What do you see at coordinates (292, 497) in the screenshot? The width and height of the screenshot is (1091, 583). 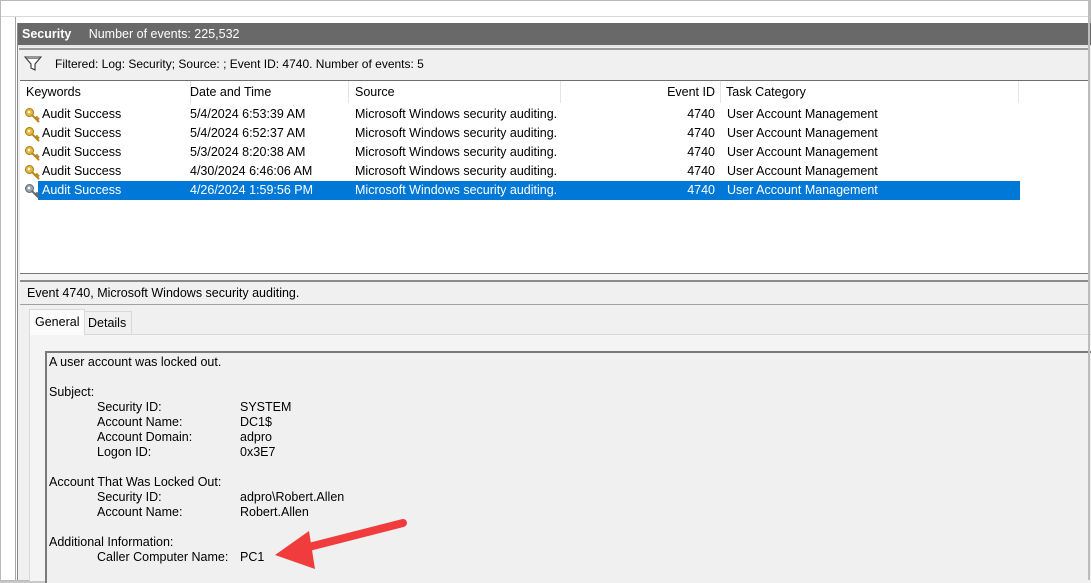 I see `locked-security-id-value: adpro\Robert.Allen` at bounding box center [292, 497].